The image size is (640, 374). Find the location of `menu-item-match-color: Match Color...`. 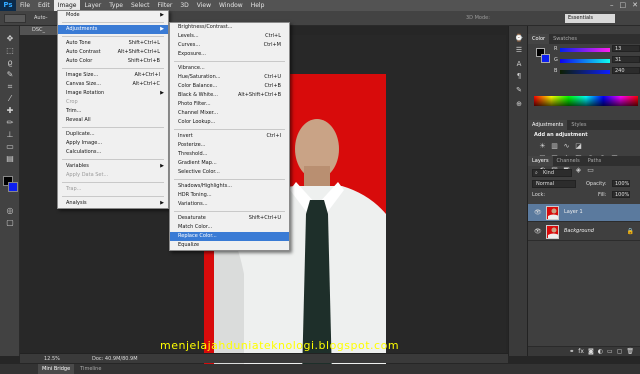

menu-item-match-color: Match Color... is located at coordinates (229, 227).